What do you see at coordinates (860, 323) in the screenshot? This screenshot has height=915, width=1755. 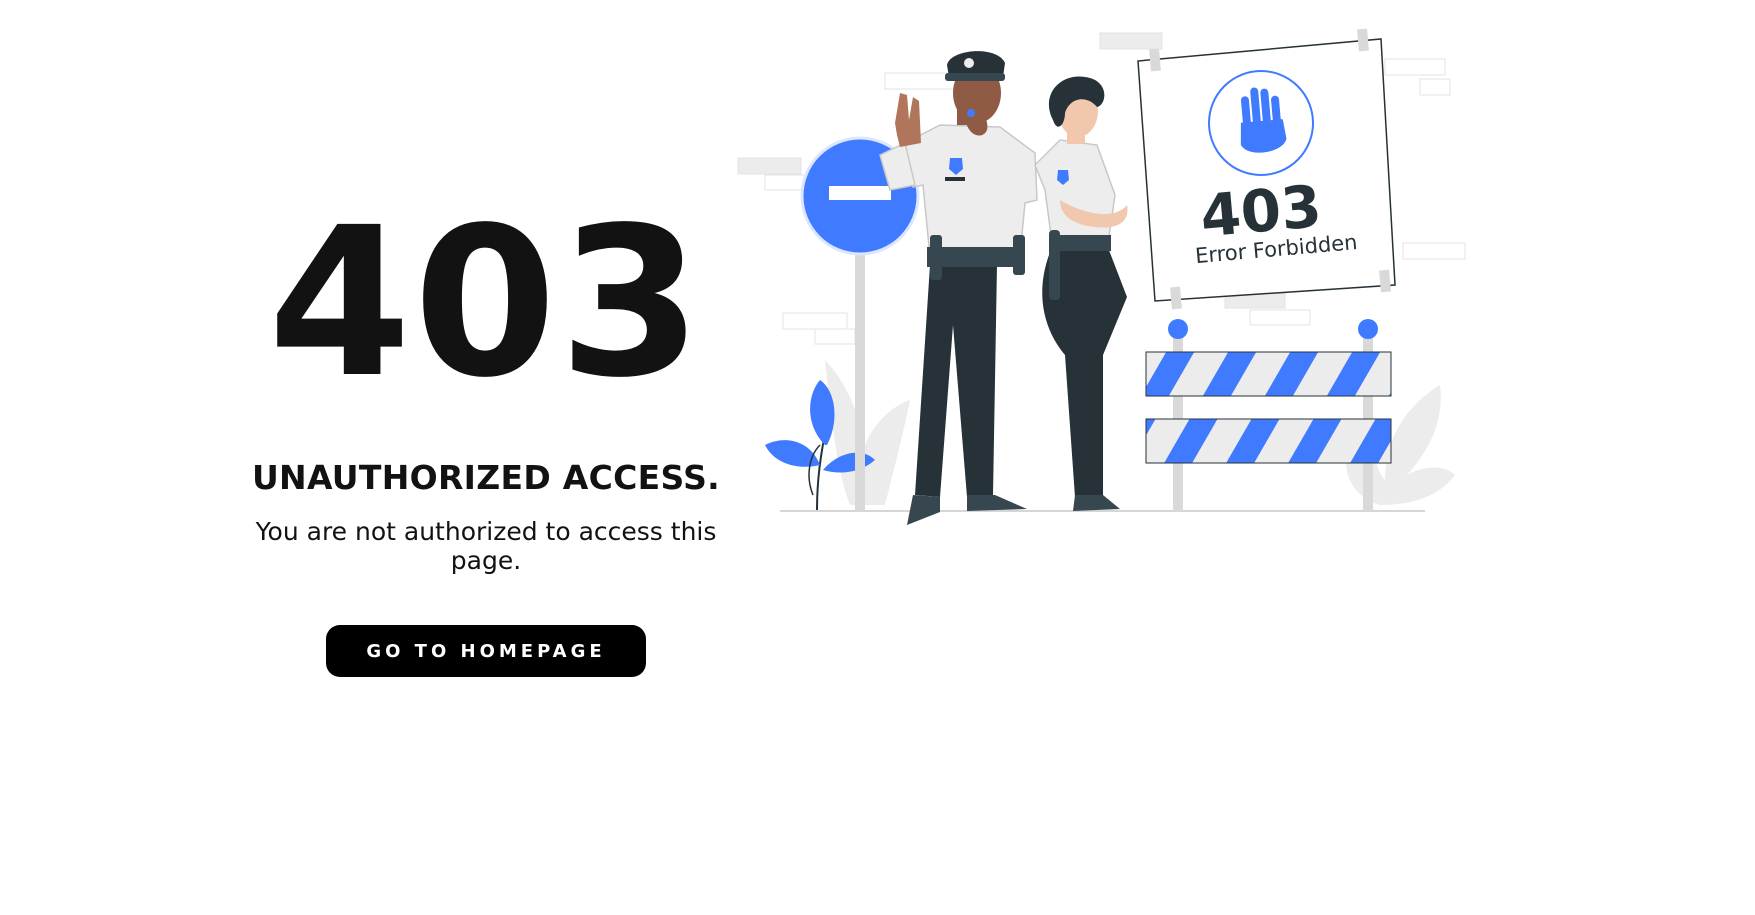 I see `no-entry-sign-icon` at bounding box center [860, 323].